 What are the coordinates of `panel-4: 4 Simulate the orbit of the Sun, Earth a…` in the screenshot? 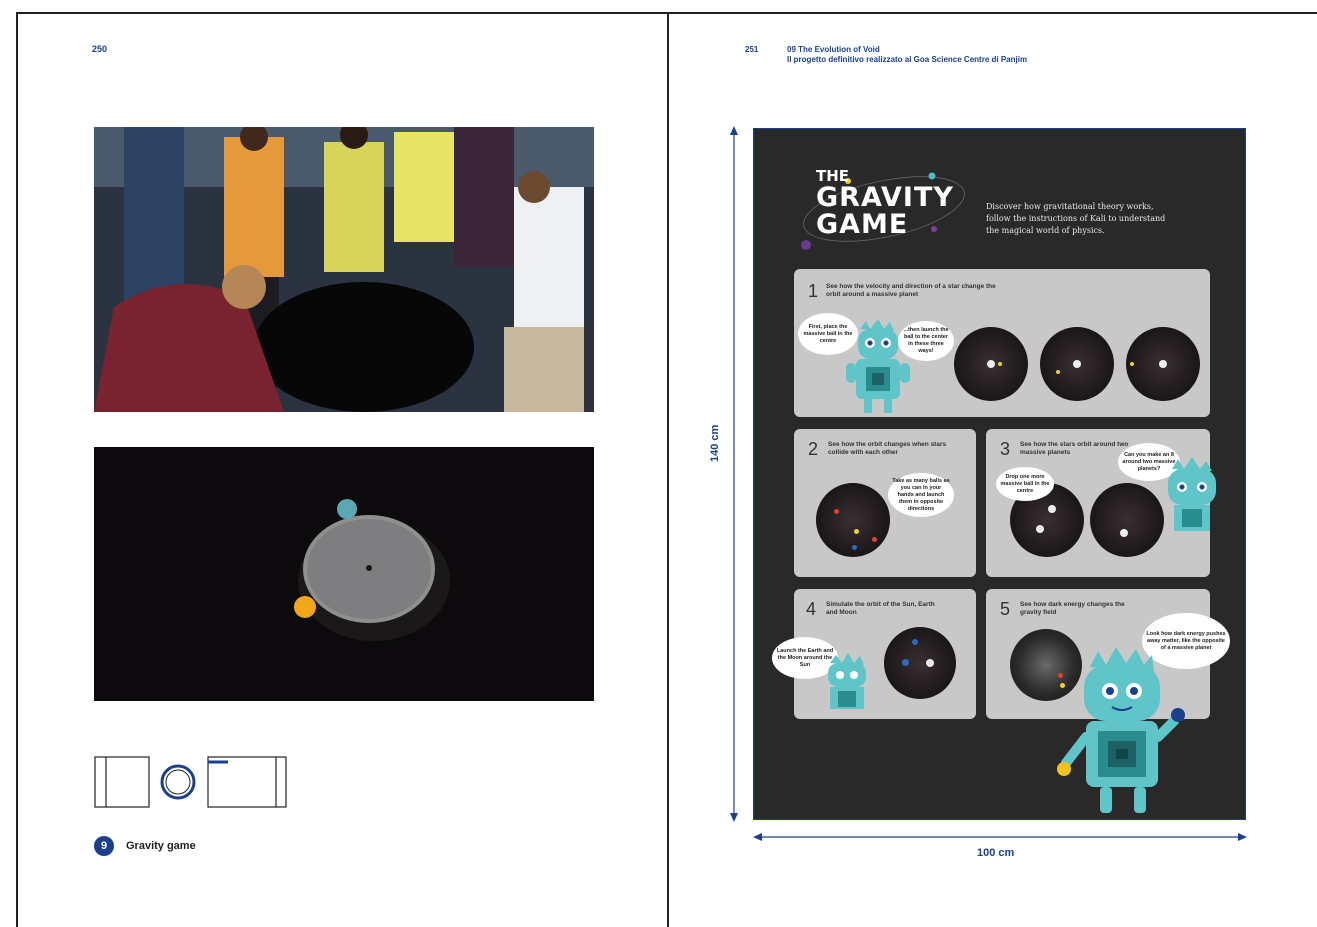 It's located at (874, 654).